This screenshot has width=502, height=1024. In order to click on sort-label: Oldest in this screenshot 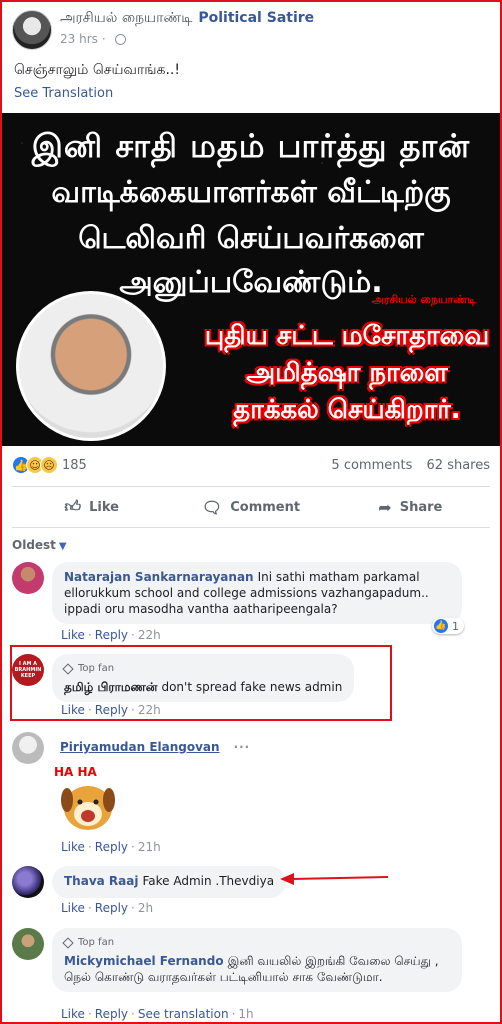, I will do `click(34, 545)`.